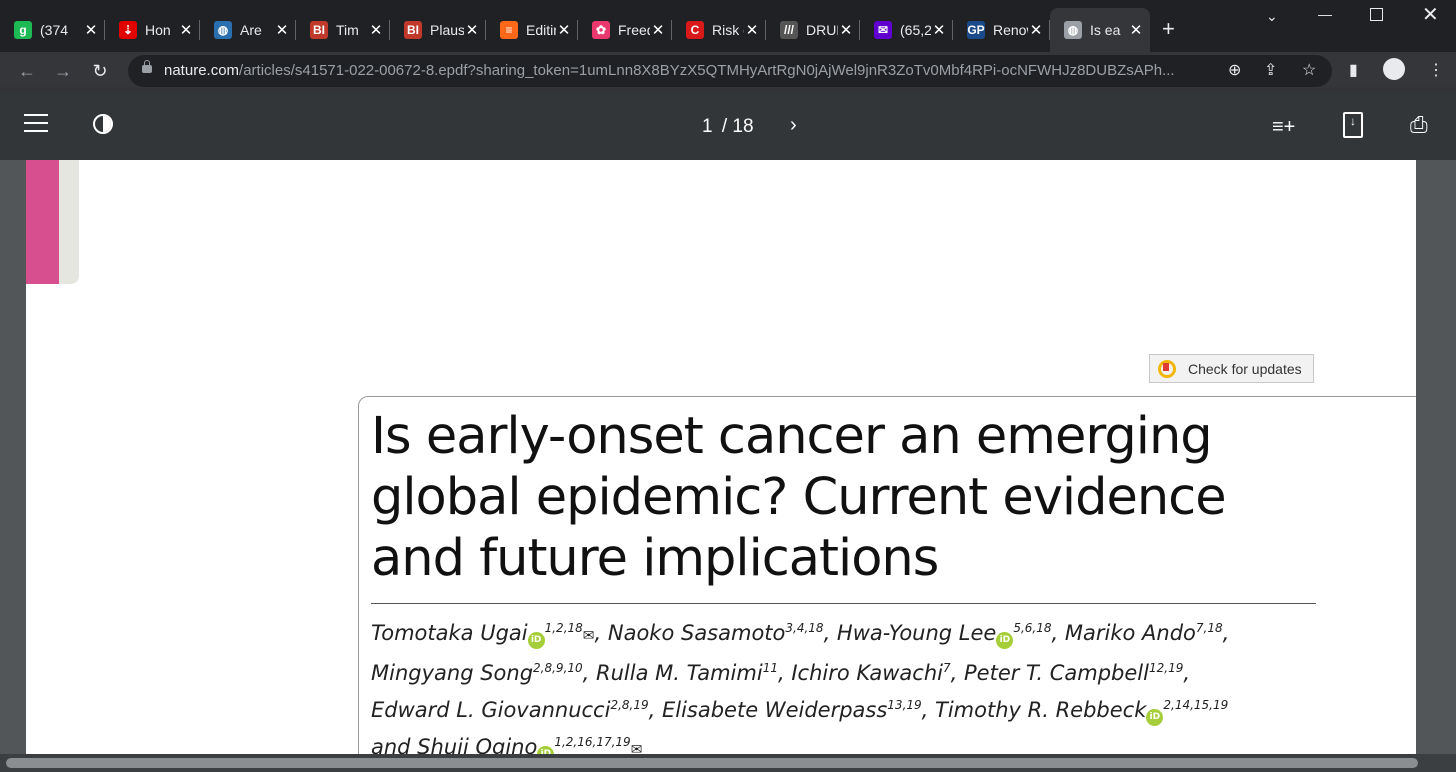 Image resolution: width=1456 pixels, height=772 pixels. What do you see at coordinates (804, 628) in the screenshot?
I see `author-affiliation: 3,4,18` at bounding box center [804, 628].